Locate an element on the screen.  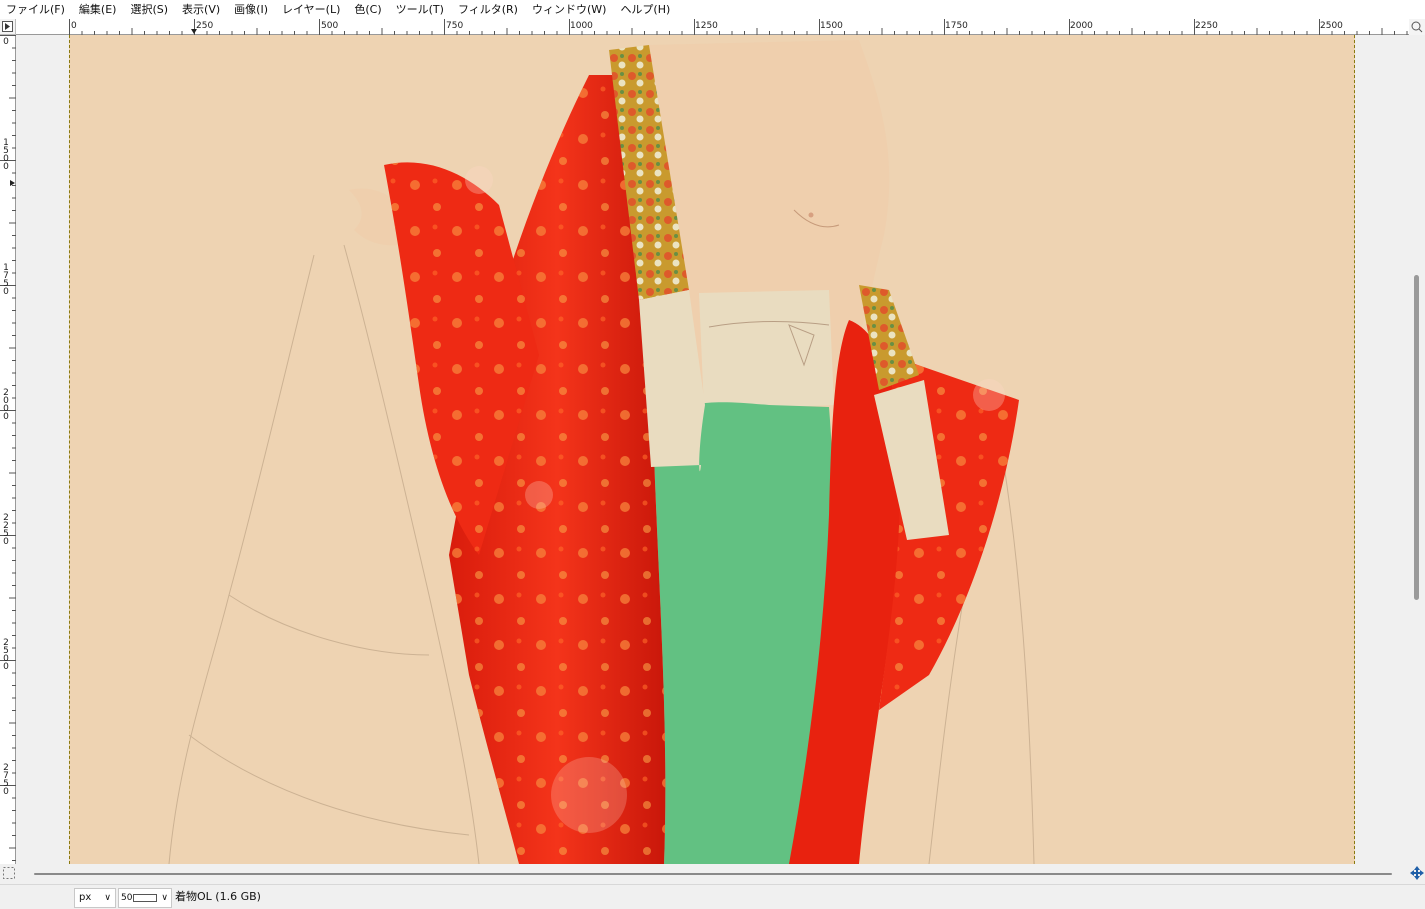
quick-mask-icon is located at coordinates (9, 873).